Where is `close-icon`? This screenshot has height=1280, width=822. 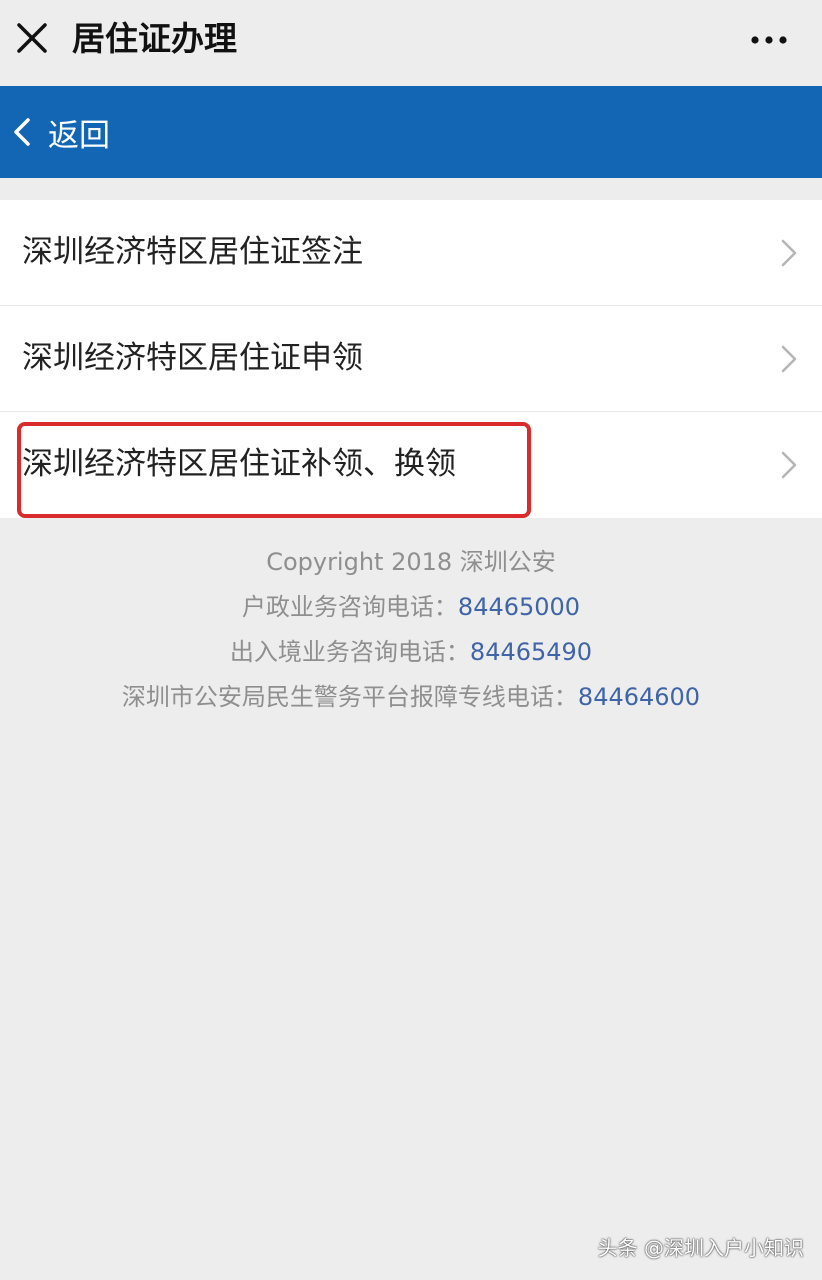 close-icon is located at coordinates (32, 38).